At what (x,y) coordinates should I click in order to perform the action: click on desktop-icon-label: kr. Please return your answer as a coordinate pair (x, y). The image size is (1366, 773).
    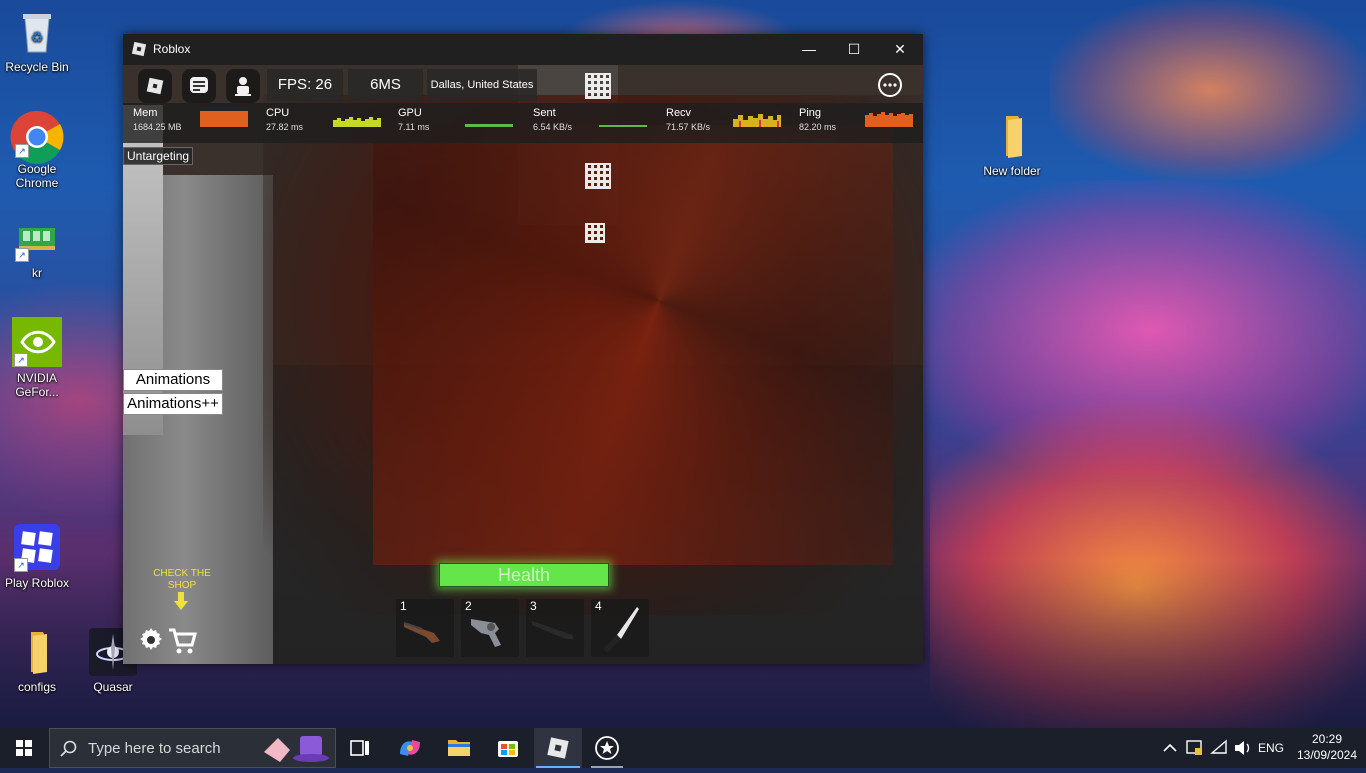
    Looking at the image, I should click on (37, 273).